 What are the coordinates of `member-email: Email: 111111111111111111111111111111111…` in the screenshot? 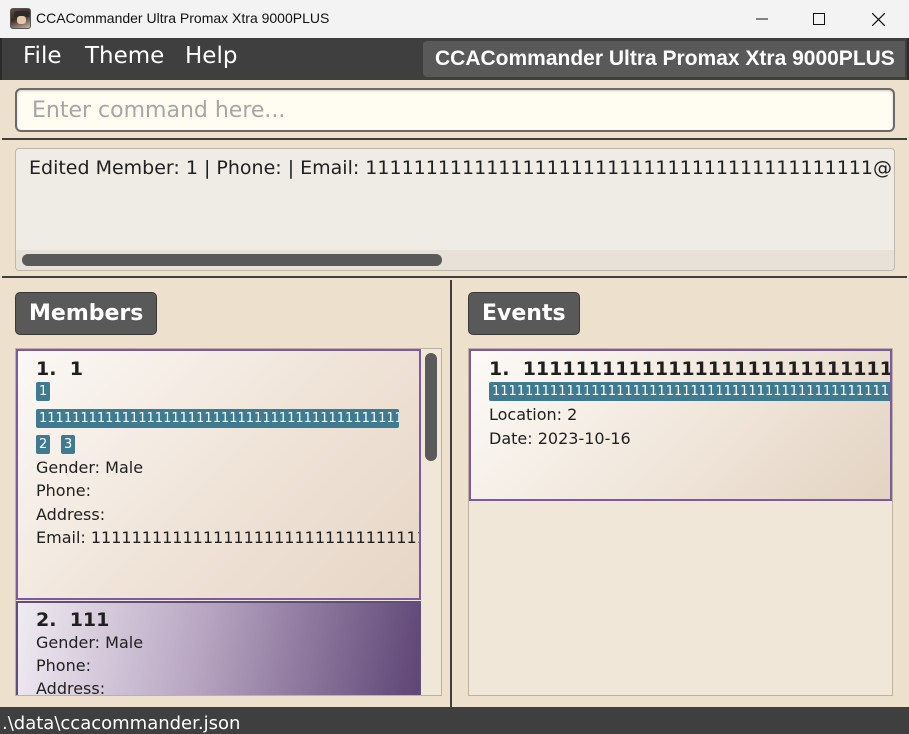 It's located at (228, 537).